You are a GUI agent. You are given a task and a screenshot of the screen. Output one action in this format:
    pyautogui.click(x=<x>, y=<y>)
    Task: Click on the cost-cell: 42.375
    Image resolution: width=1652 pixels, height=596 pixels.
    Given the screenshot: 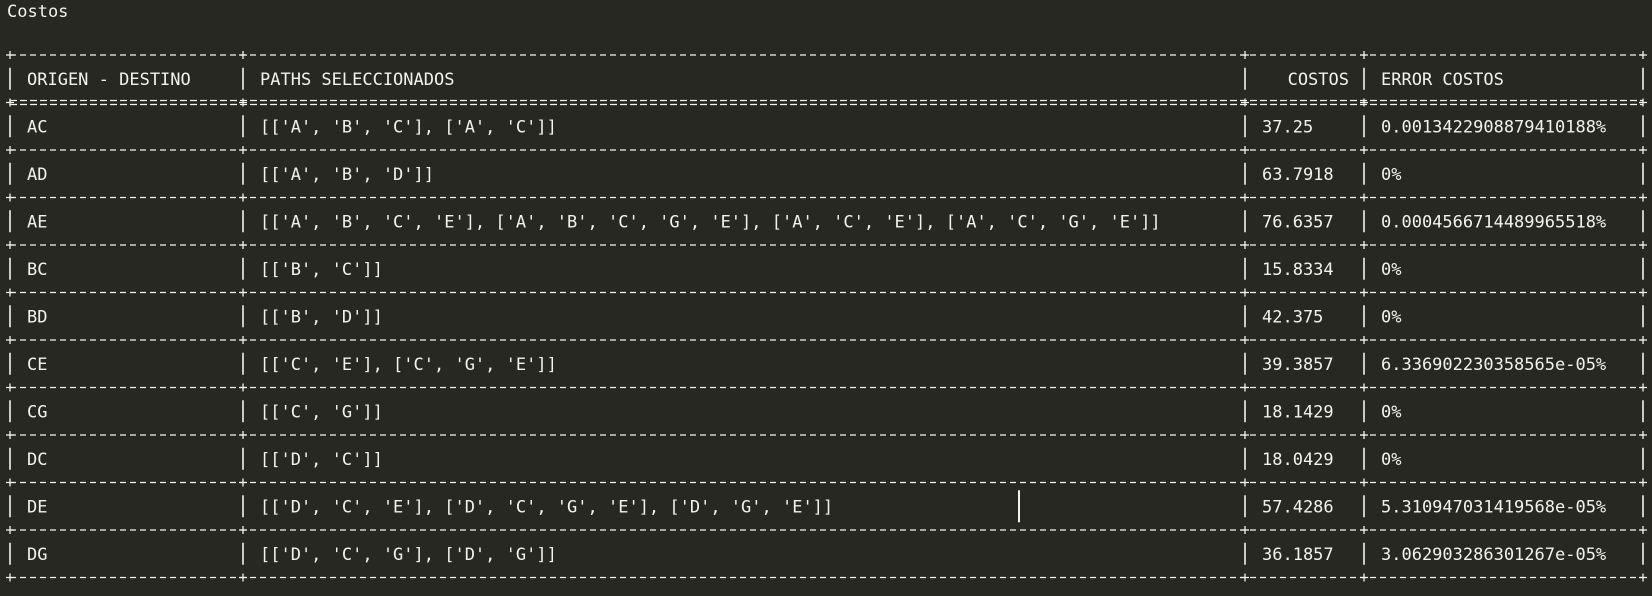 What is the action you would take?
    pyautogui.click(x=1292, y=317)
    